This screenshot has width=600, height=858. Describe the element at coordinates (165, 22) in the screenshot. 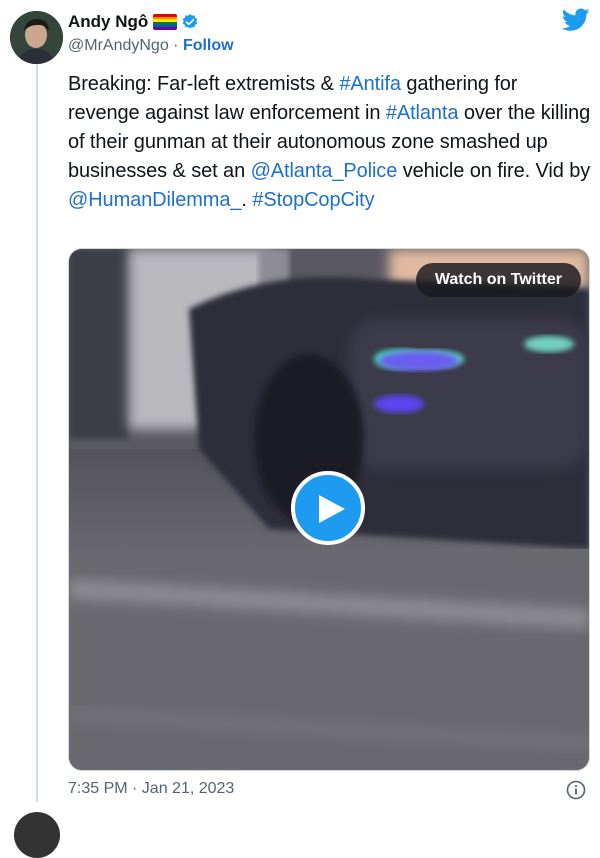

I see `rainbow-flag-icon` at that location.